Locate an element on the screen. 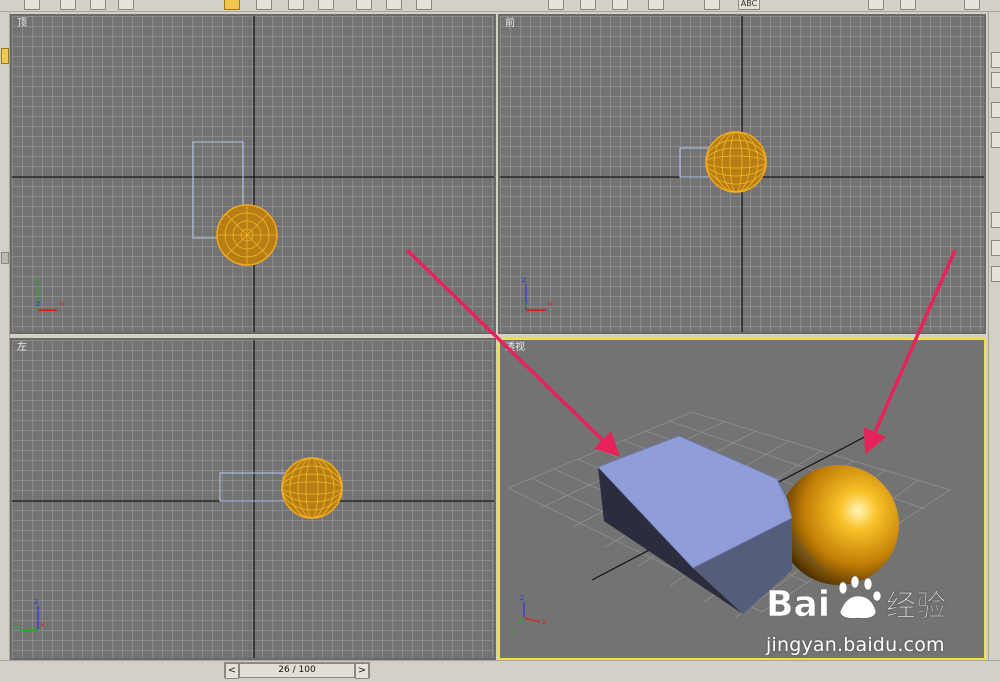  move-icon is located at coordinates (364, 5).